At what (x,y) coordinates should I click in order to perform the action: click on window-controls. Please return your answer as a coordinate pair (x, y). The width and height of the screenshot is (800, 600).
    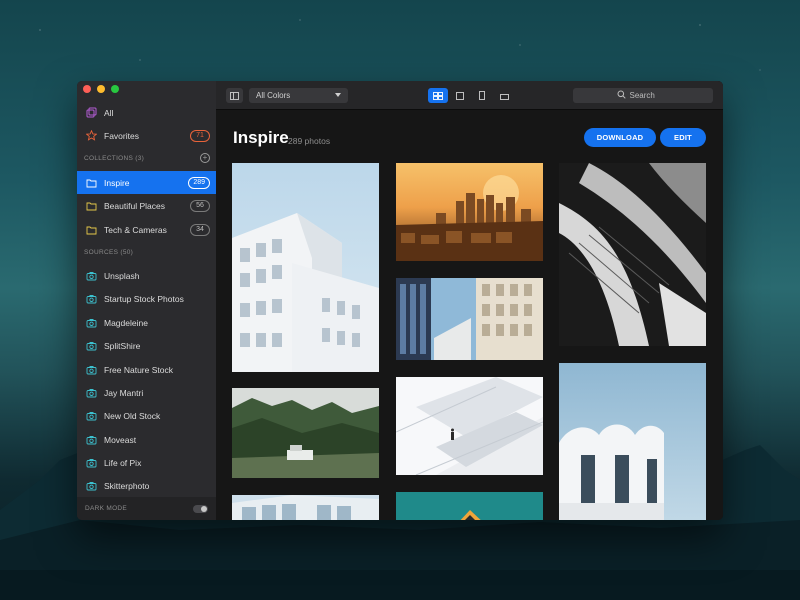
    Looking at the image, I should click on (101, 89).